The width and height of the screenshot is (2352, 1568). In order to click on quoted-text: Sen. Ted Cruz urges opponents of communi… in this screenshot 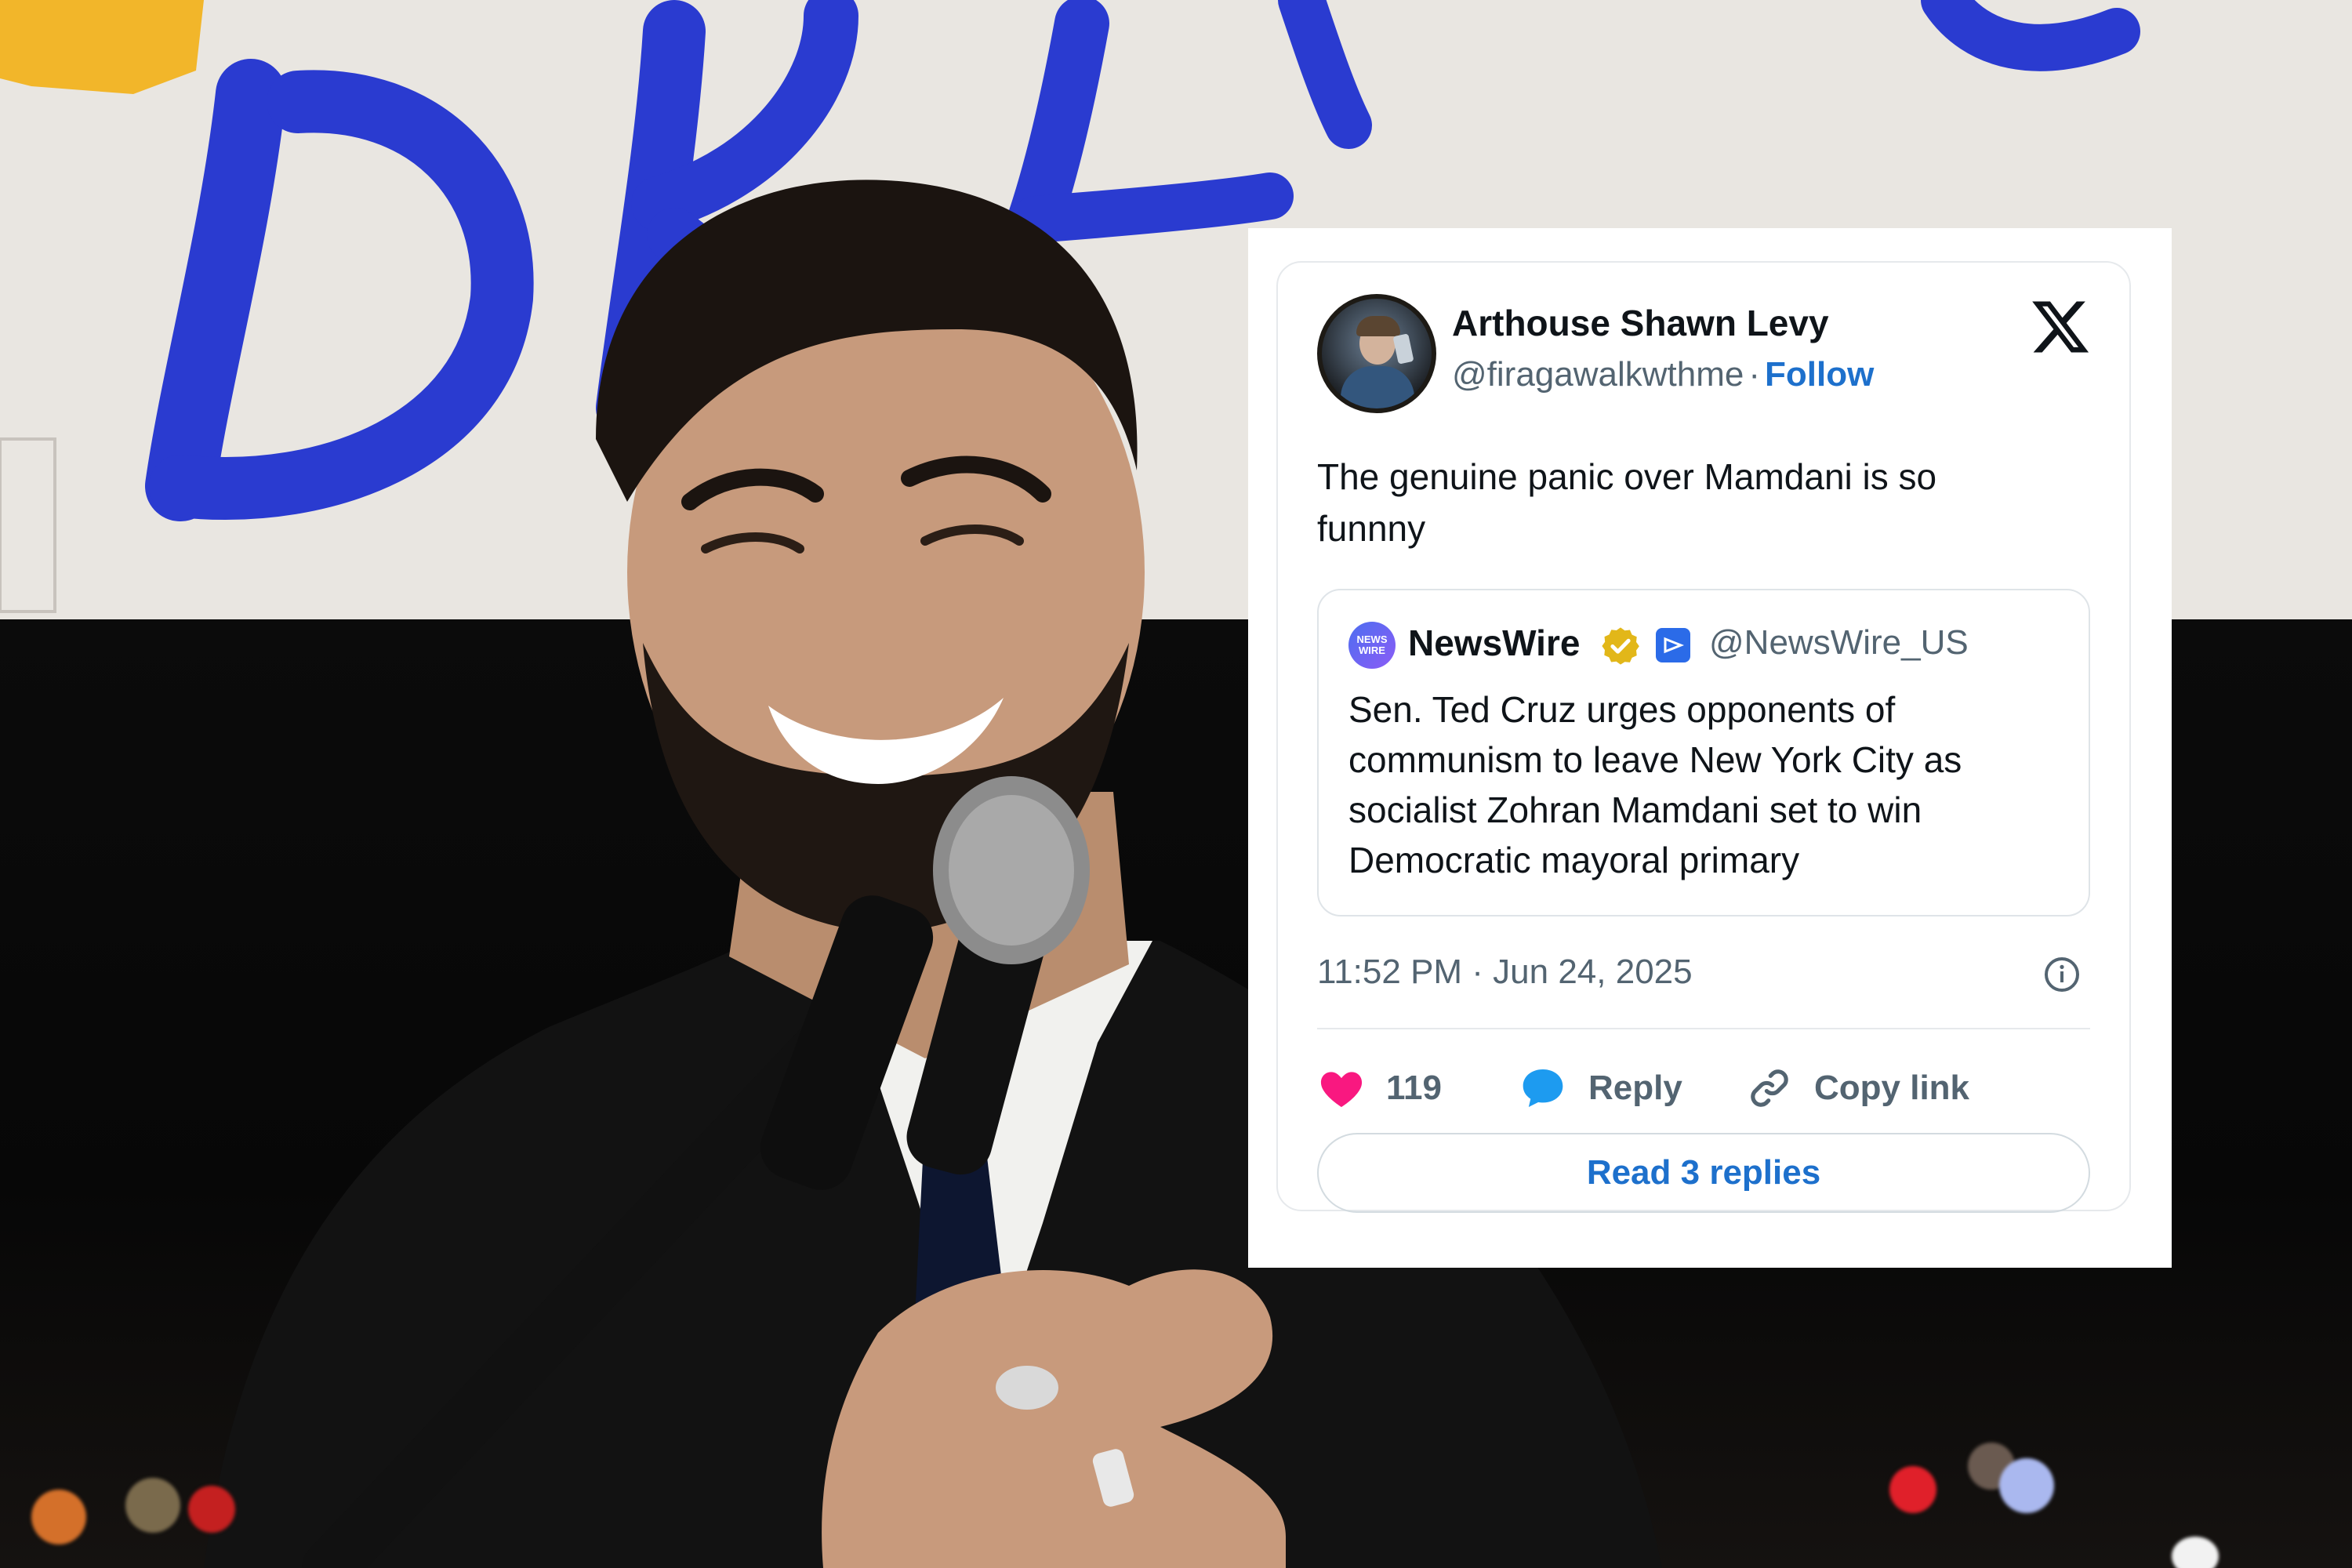, I will do `click(1655, 784)`.